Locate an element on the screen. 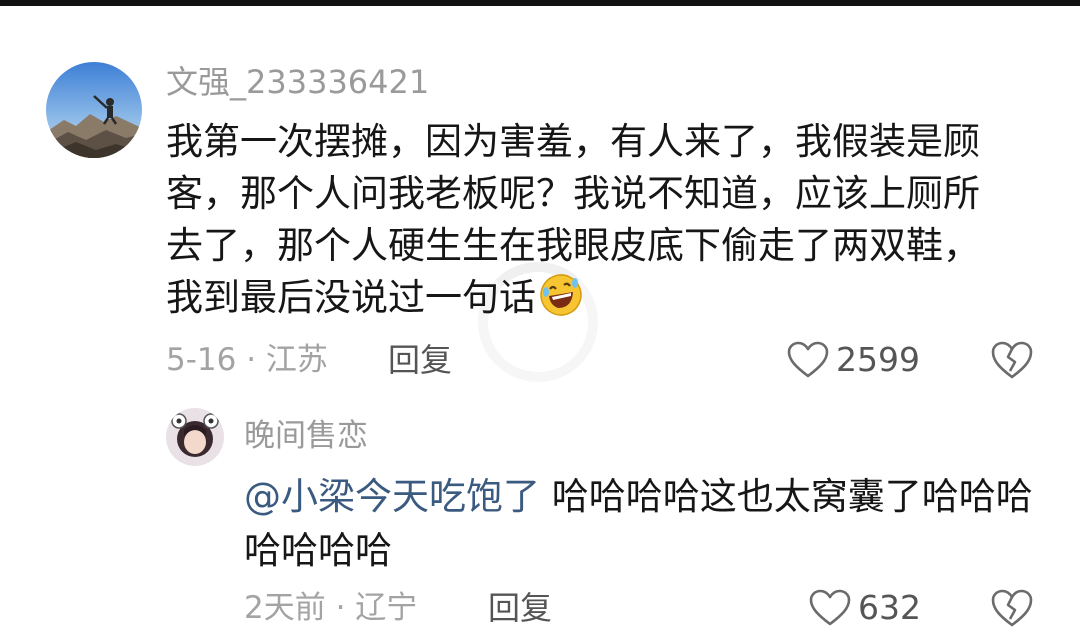 The height and width of the screenshot is (640, 1080). comment-meta: 5-16 · 江苏 回复 is located at coordinates (309, 360).